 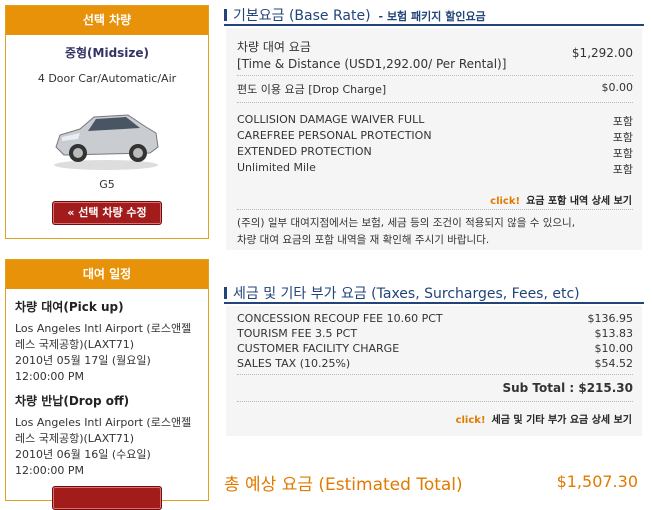 What do you see at coordinates (355, 15) in the screenshot?
I see `base-rate-title: 기본요금 (Base Rate) - 보험 패키지 할인요금` at bounding box center [355, 15].